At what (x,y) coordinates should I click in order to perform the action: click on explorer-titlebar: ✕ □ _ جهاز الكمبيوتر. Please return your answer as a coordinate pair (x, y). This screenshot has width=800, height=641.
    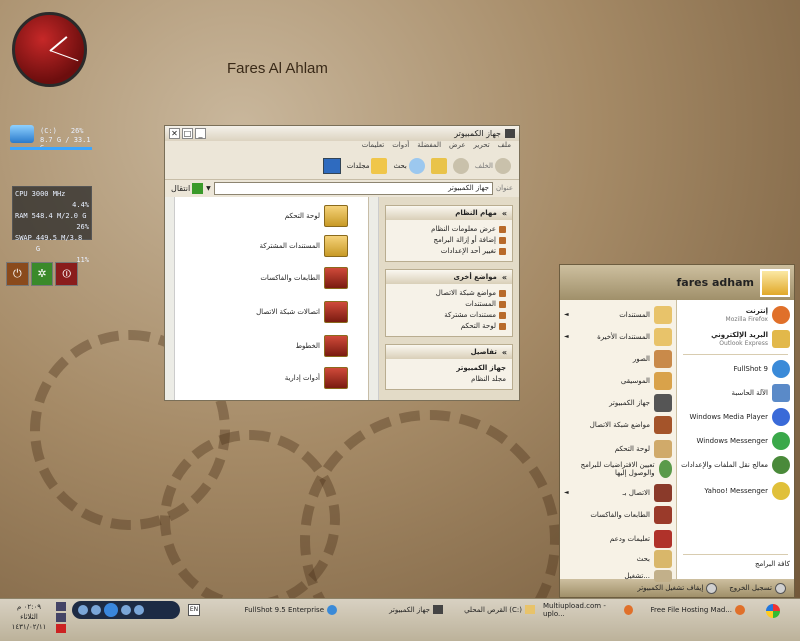
    Looking at the image, I should click on (342, 133).